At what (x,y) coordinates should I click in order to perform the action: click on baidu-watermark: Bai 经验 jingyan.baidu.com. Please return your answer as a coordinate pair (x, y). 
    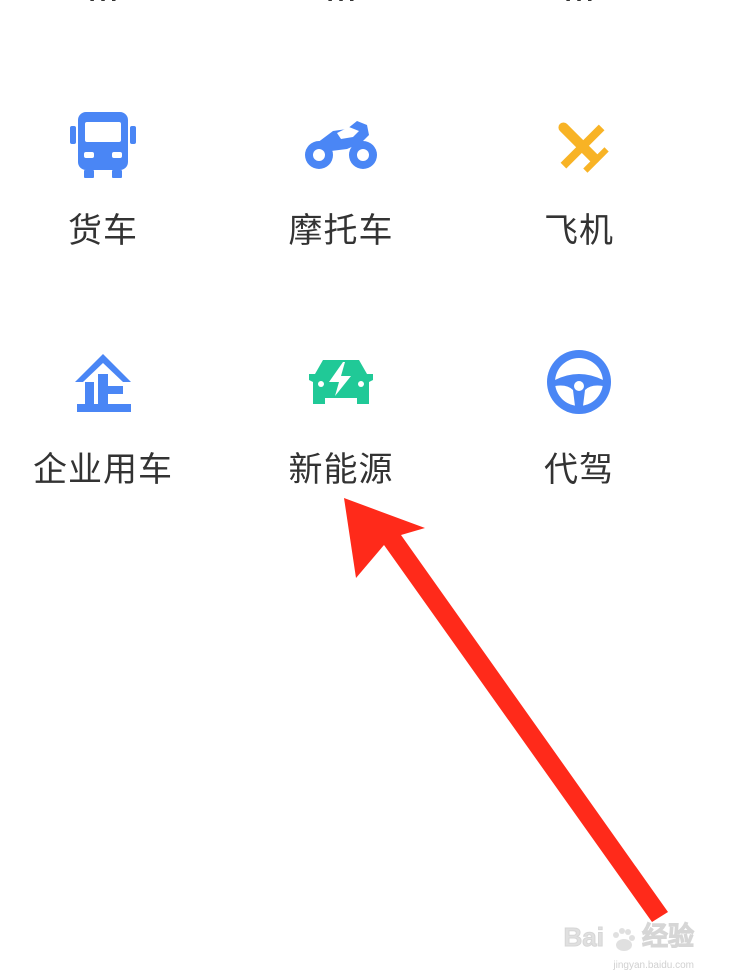
    Looking at the image, I should click on (628, 942).